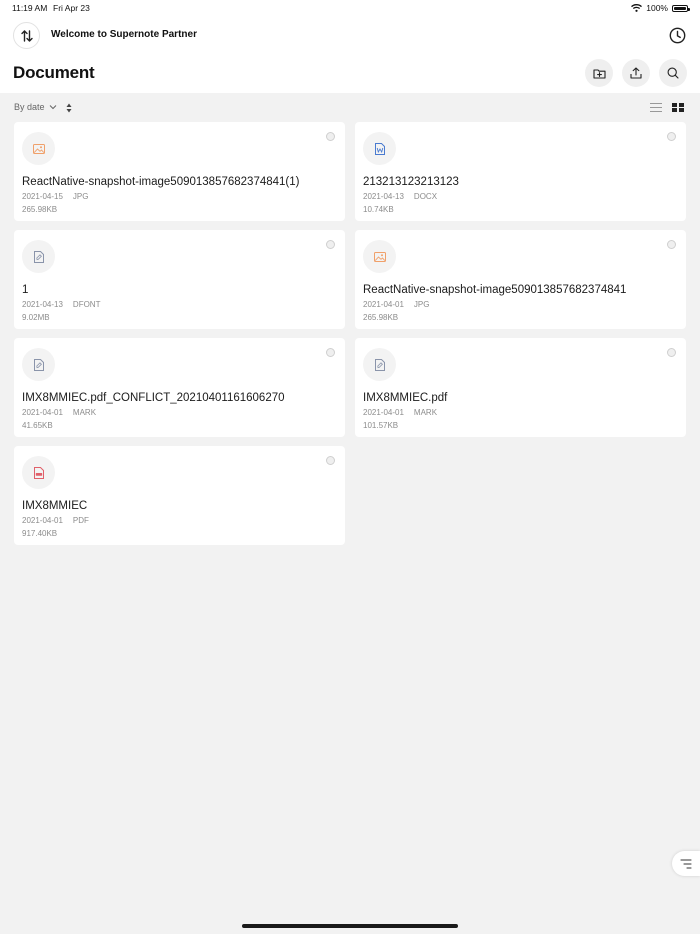 Image resolution: width=700 pixels, height=934 pixels. What do you see at coordinates (179, 495) in the screenshot?
I see `file-card: IMX8MMIEC 2021-04-01 PDF 917.40KB` at bounding box center [179, 495].